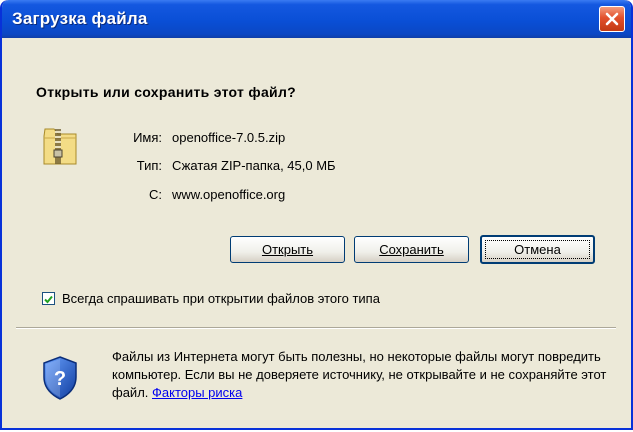 The width and height of the screenshot is (633, 432). I want to click on security-shield-icon: ?, so click(60, 378).